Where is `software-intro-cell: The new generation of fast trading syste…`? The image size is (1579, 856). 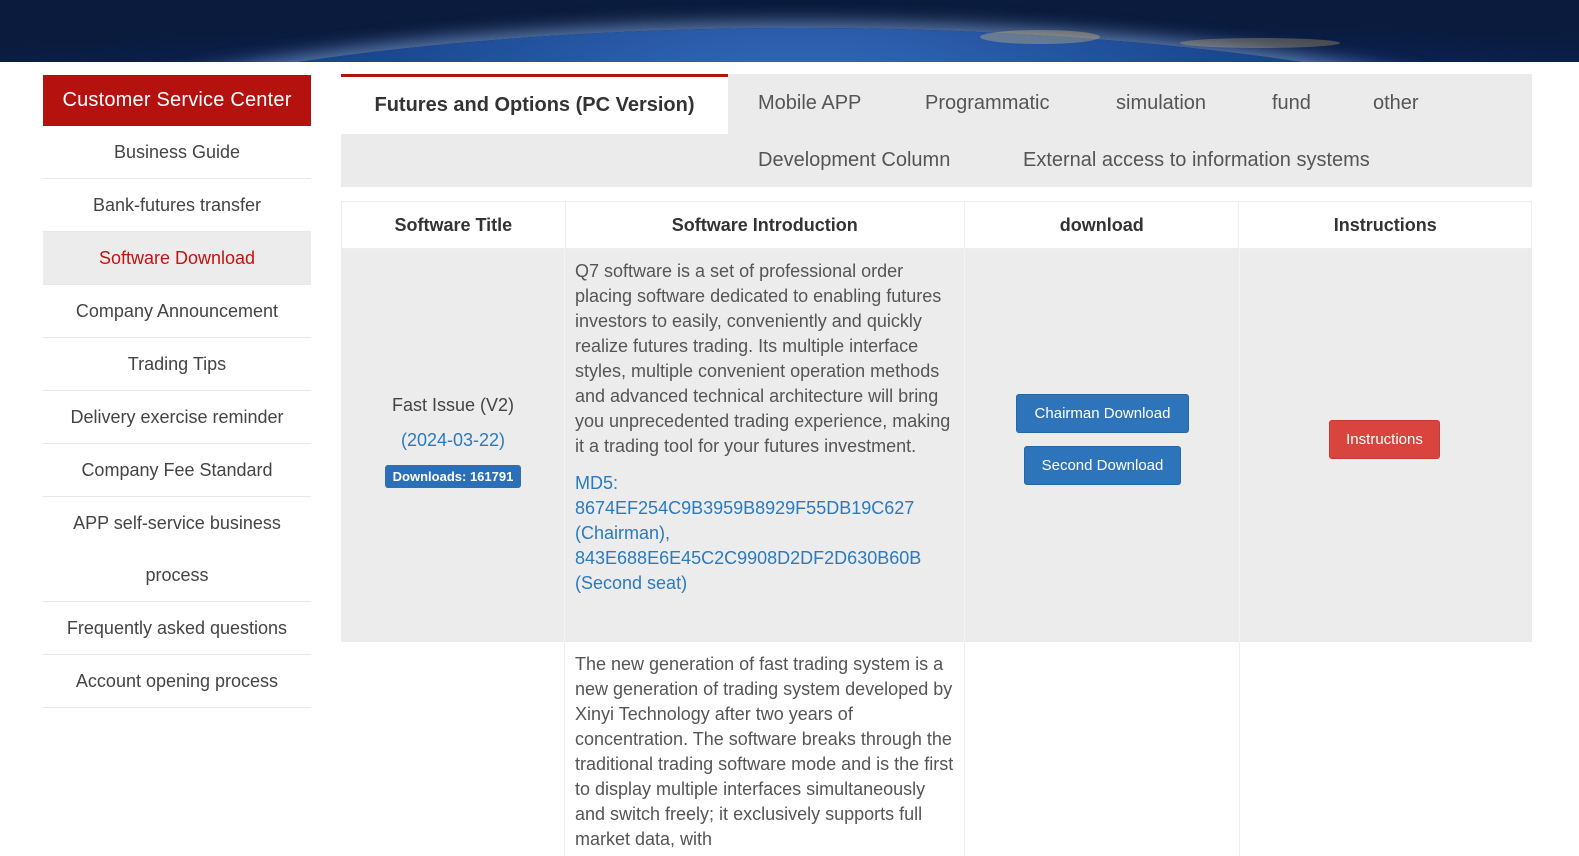 software-intro-cell: The new generation of fast trading syste… is located at coordinates (765, 749).